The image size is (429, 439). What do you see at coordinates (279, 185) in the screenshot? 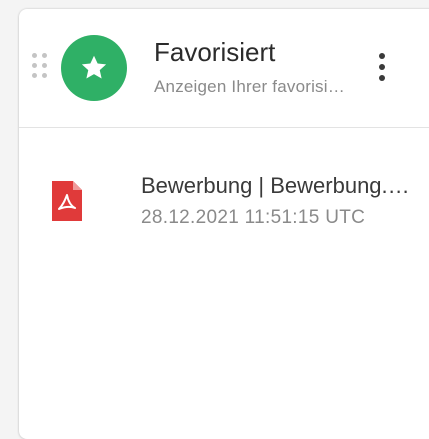
I see `file-name: Bewerbung | Bewerbung.pdf` at bounding box center [279, 185].